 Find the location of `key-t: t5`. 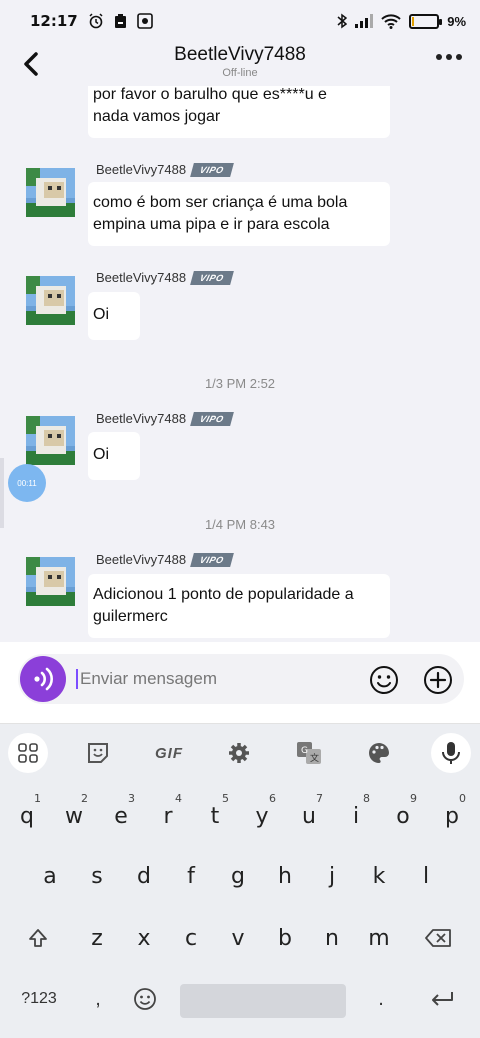

key-t: t5 is located at coordinates (215, 815).